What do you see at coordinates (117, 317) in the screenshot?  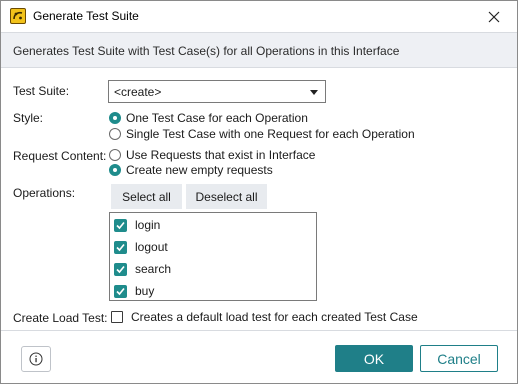 I see `checkbox-unchecked` at bounding box center [117, 317].